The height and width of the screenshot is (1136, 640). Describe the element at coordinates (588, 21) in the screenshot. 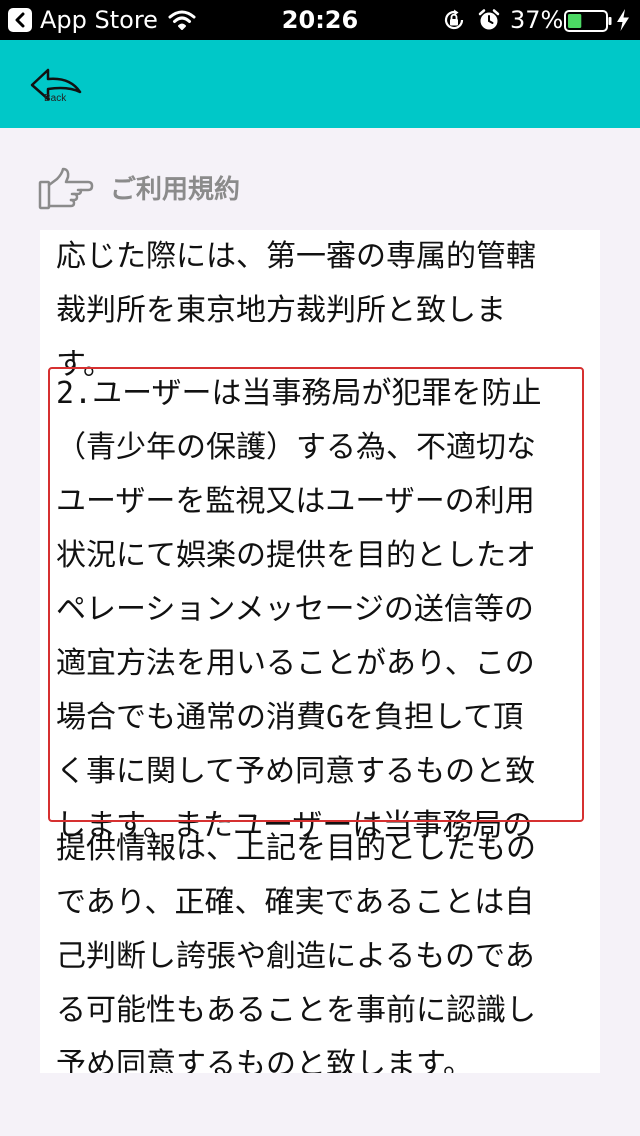

I see `battery-icon` at that location.